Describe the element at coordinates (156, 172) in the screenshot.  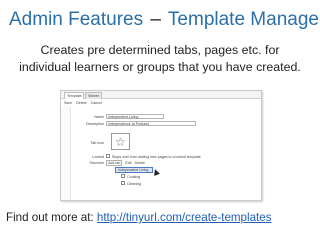
I see `mouse-cursor-icon` at that location.